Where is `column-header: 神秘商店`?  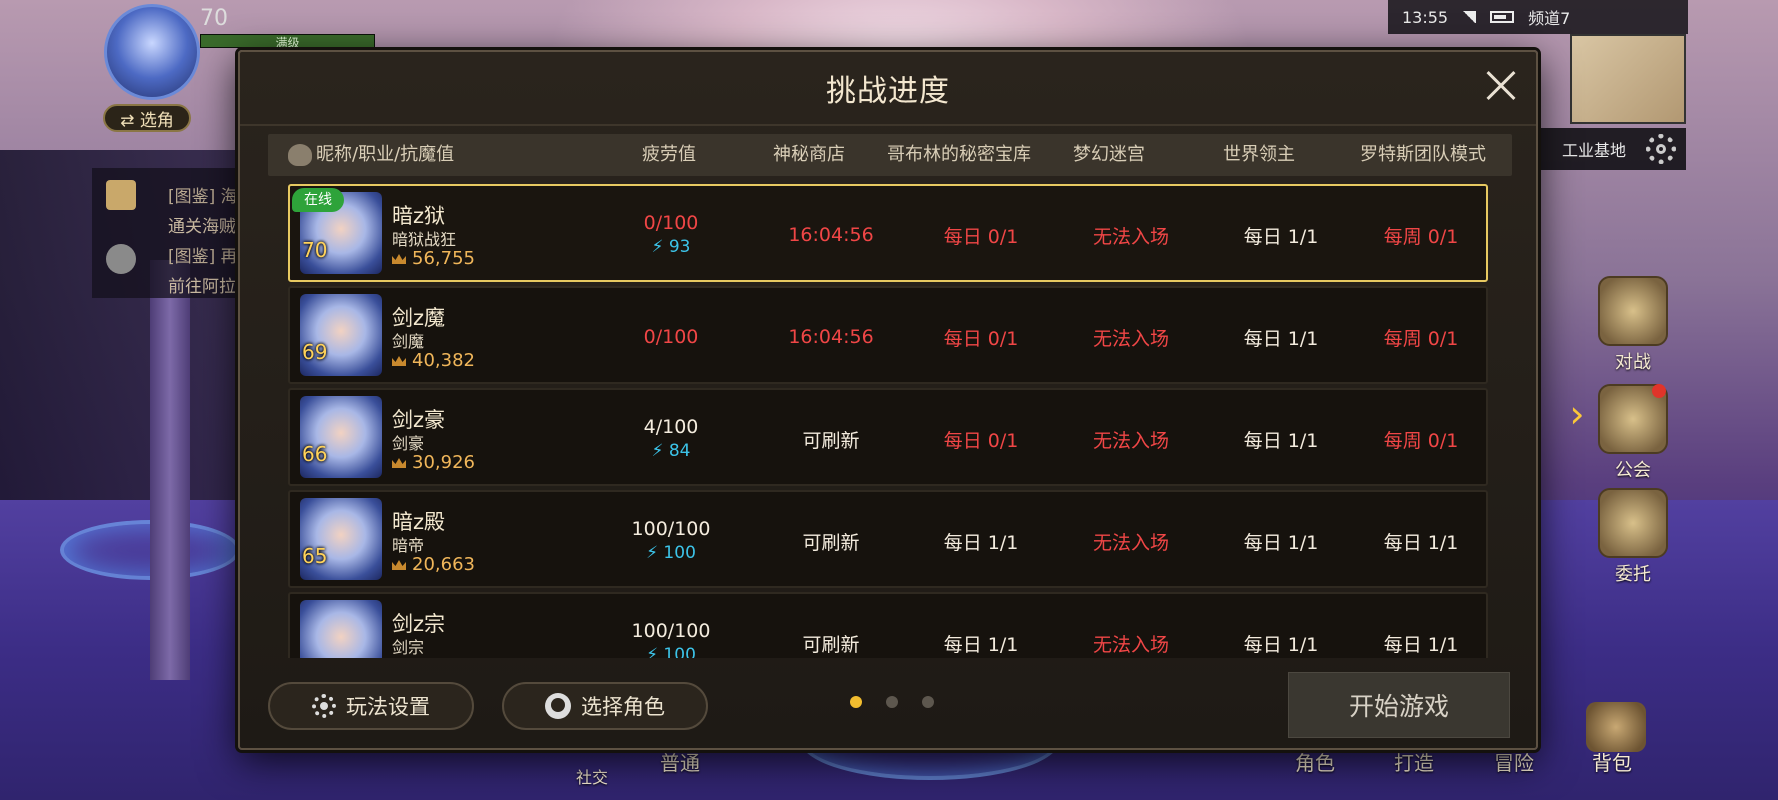 column-header: 神秘商店 is located at coordinates (809, 154).